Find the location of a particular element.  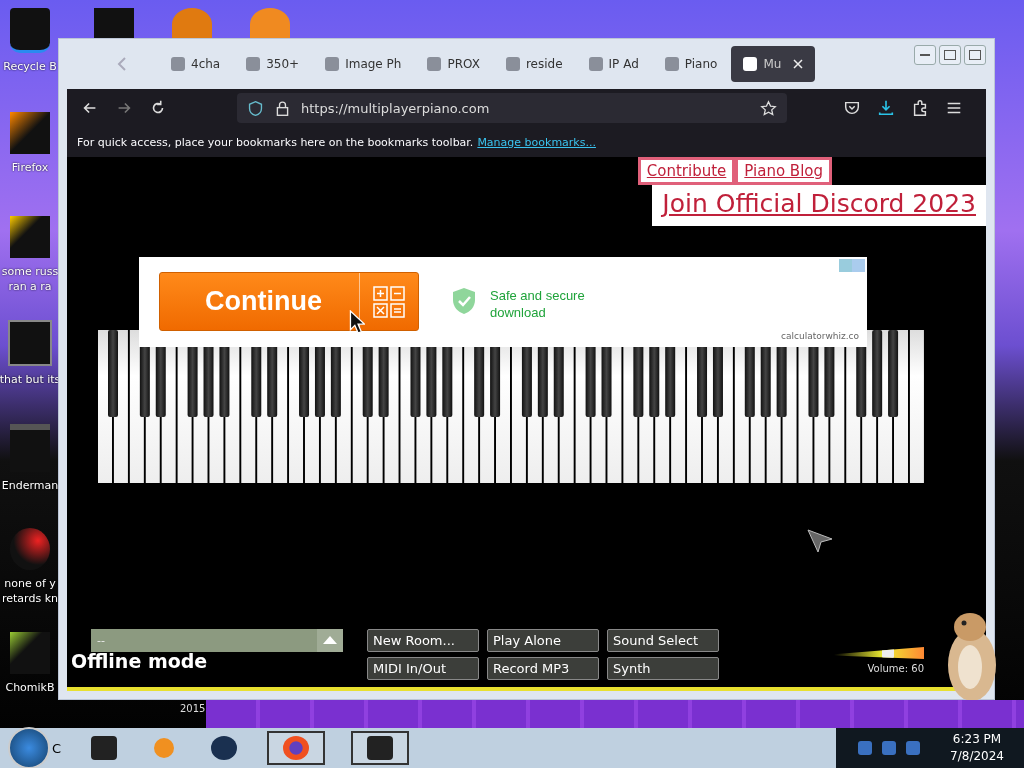

piano-button: Synth is located at coordinates (663, 668).